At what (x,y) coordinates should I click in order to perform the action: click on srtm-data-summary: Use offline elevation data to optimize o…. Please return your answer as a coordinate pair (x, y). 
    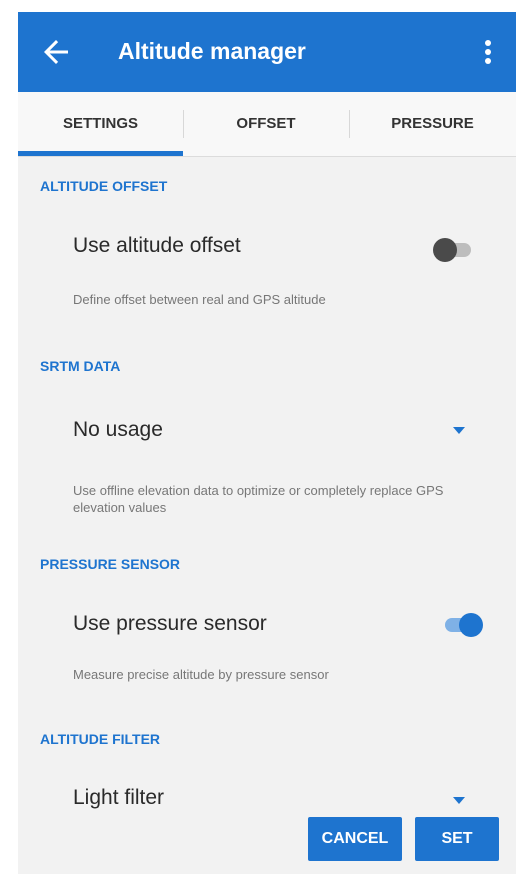
    Looking at the image, I should click on (258, 499).